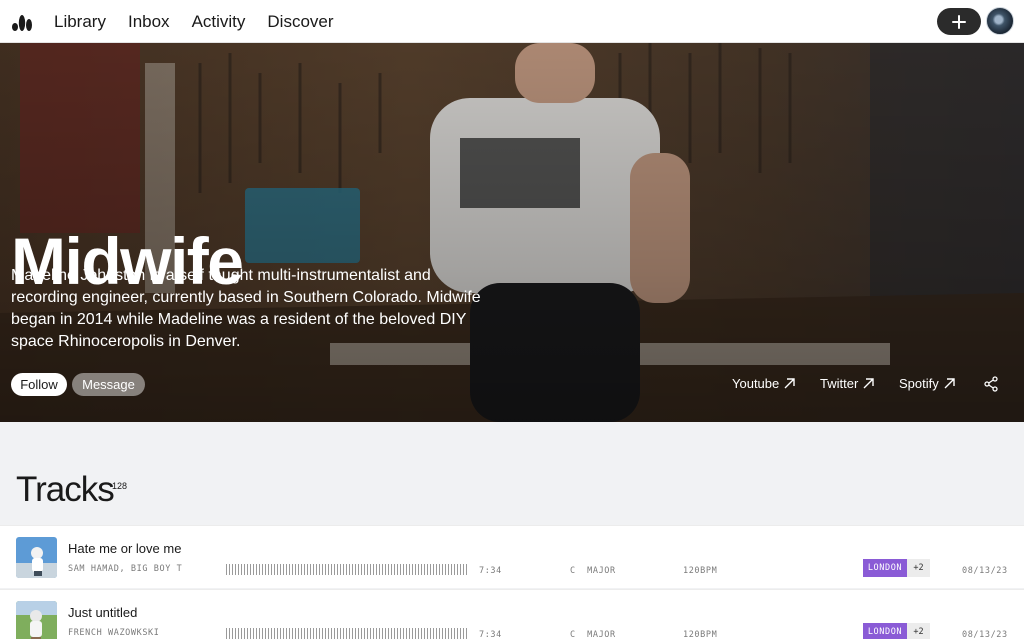  I want to click on tracks-heading: Tracks, so click(65, 489).